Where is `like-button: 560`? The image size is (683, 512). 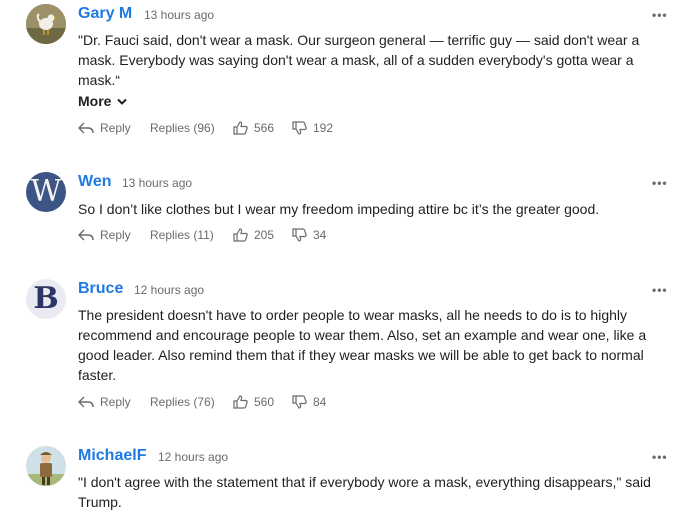 like-button: 560 is located at coordinates (253, 402).